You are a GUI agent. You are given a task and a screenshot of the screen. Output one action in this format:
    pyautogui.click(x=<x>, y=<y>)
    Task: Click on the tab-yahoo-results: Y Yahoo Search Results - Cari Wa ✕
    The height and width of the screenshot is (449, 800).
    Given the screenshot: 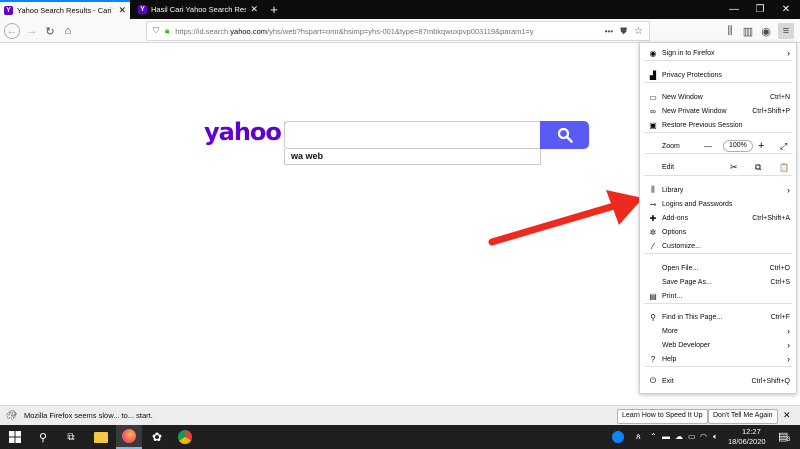 What is the action you would take?
    pyautogui.click(x=65, y=9)
    